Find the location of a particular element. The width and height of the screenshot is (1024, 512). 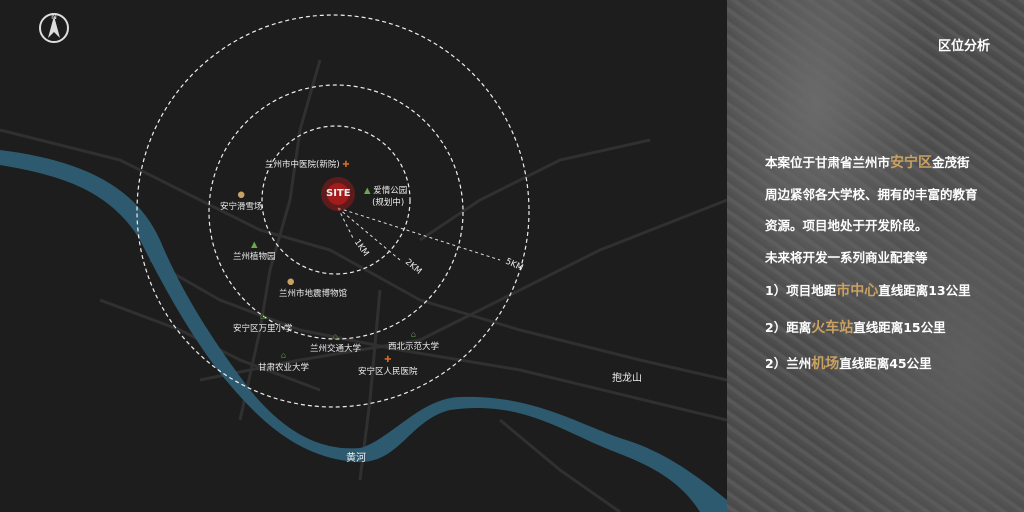

mountain-label: 抱龙山 is located at coordinates (627, 378).